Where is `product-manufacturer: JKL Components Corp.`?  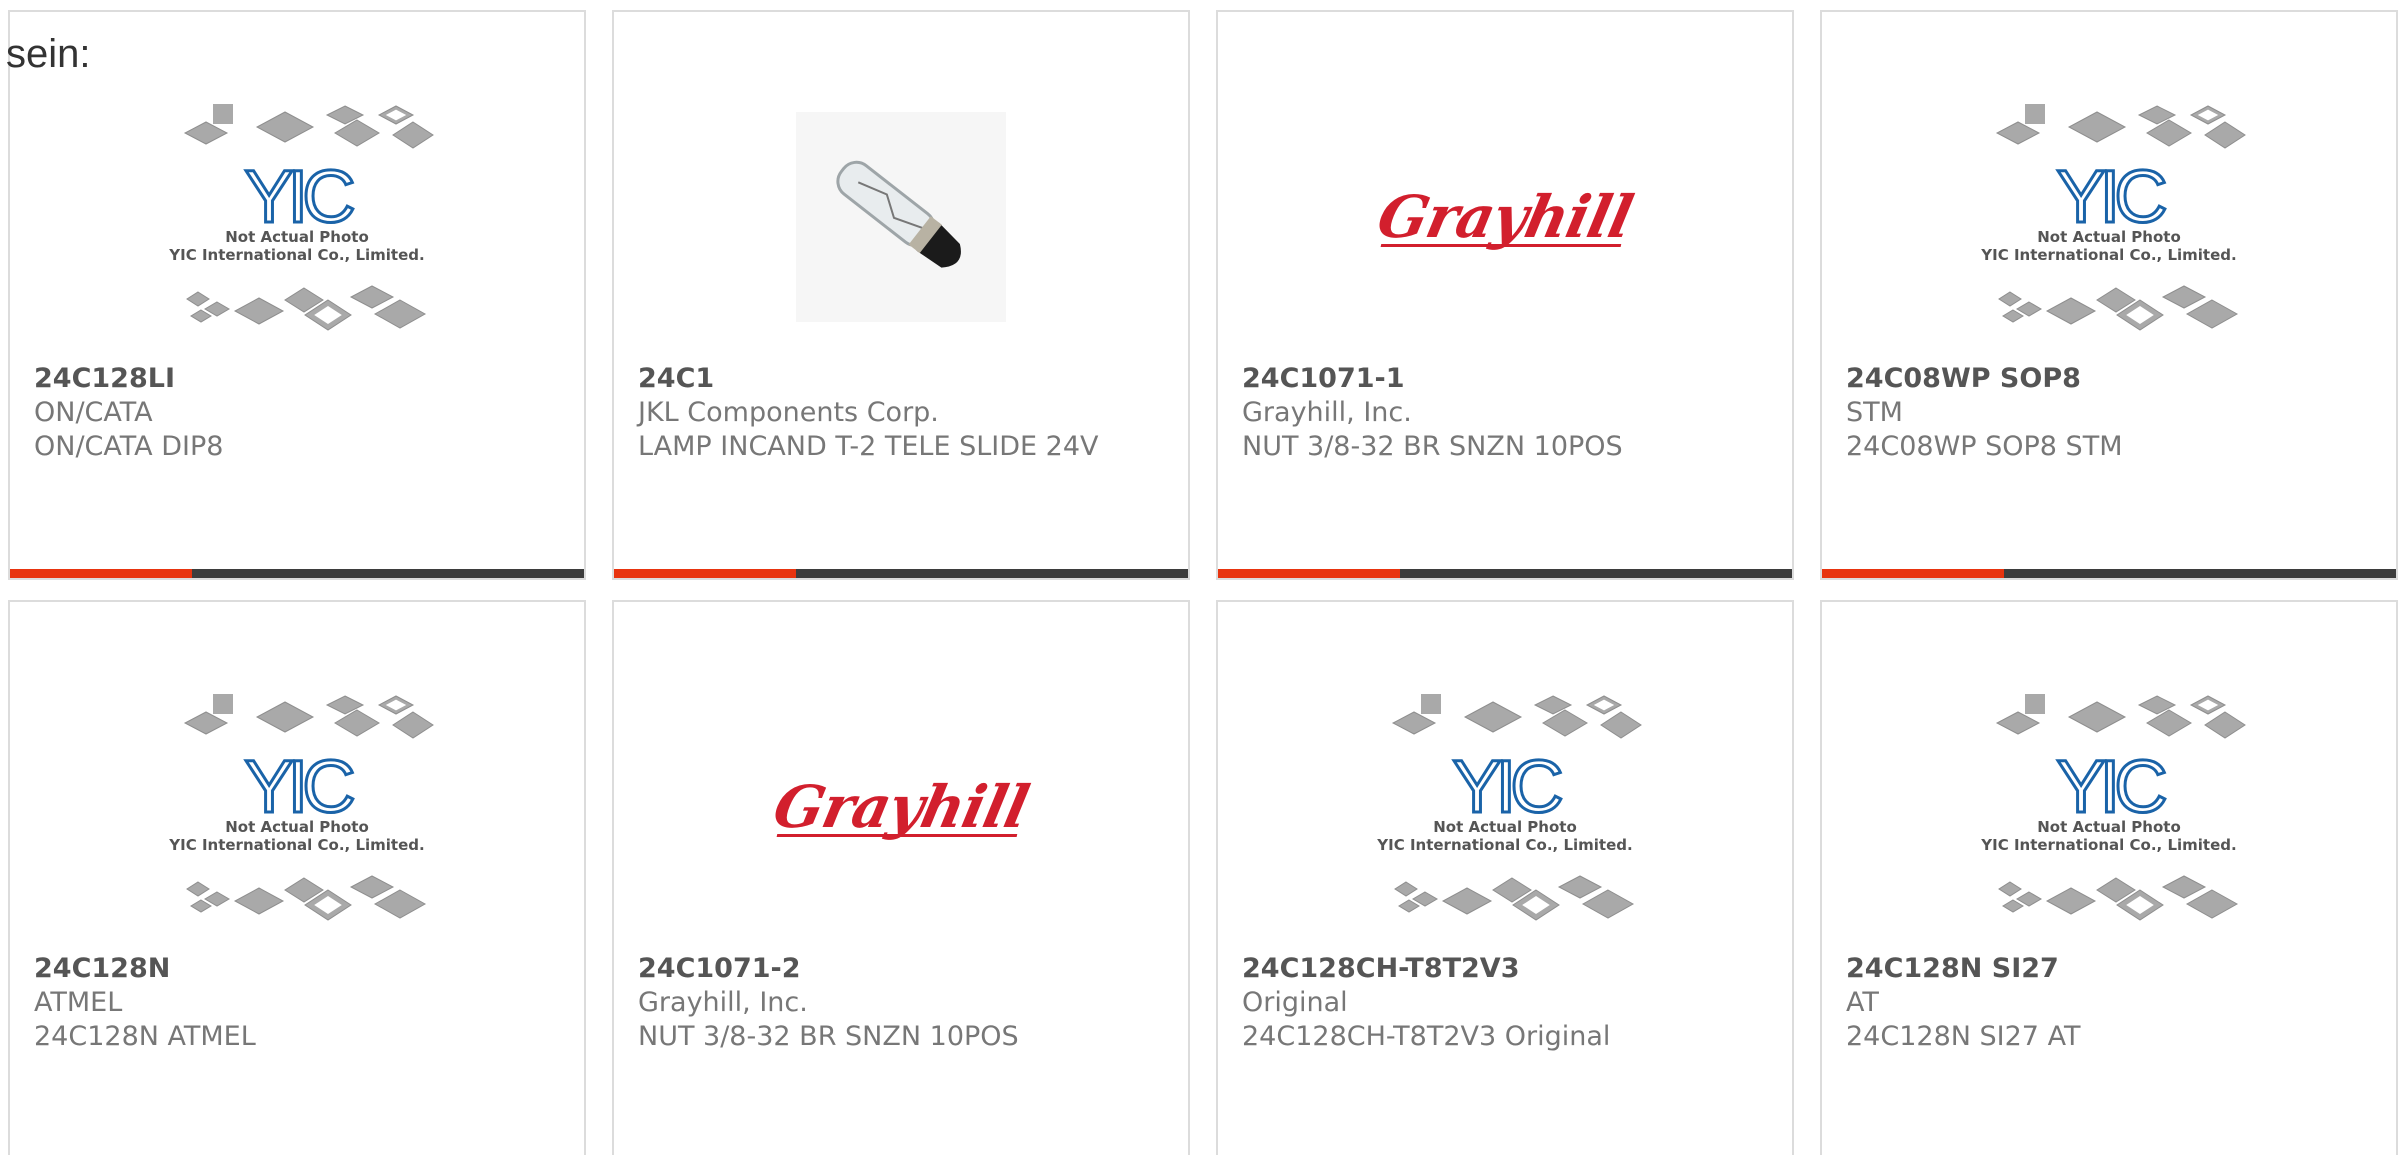
product-manufacturer: JKL Components Corp. is located at coordinates (788, 412).